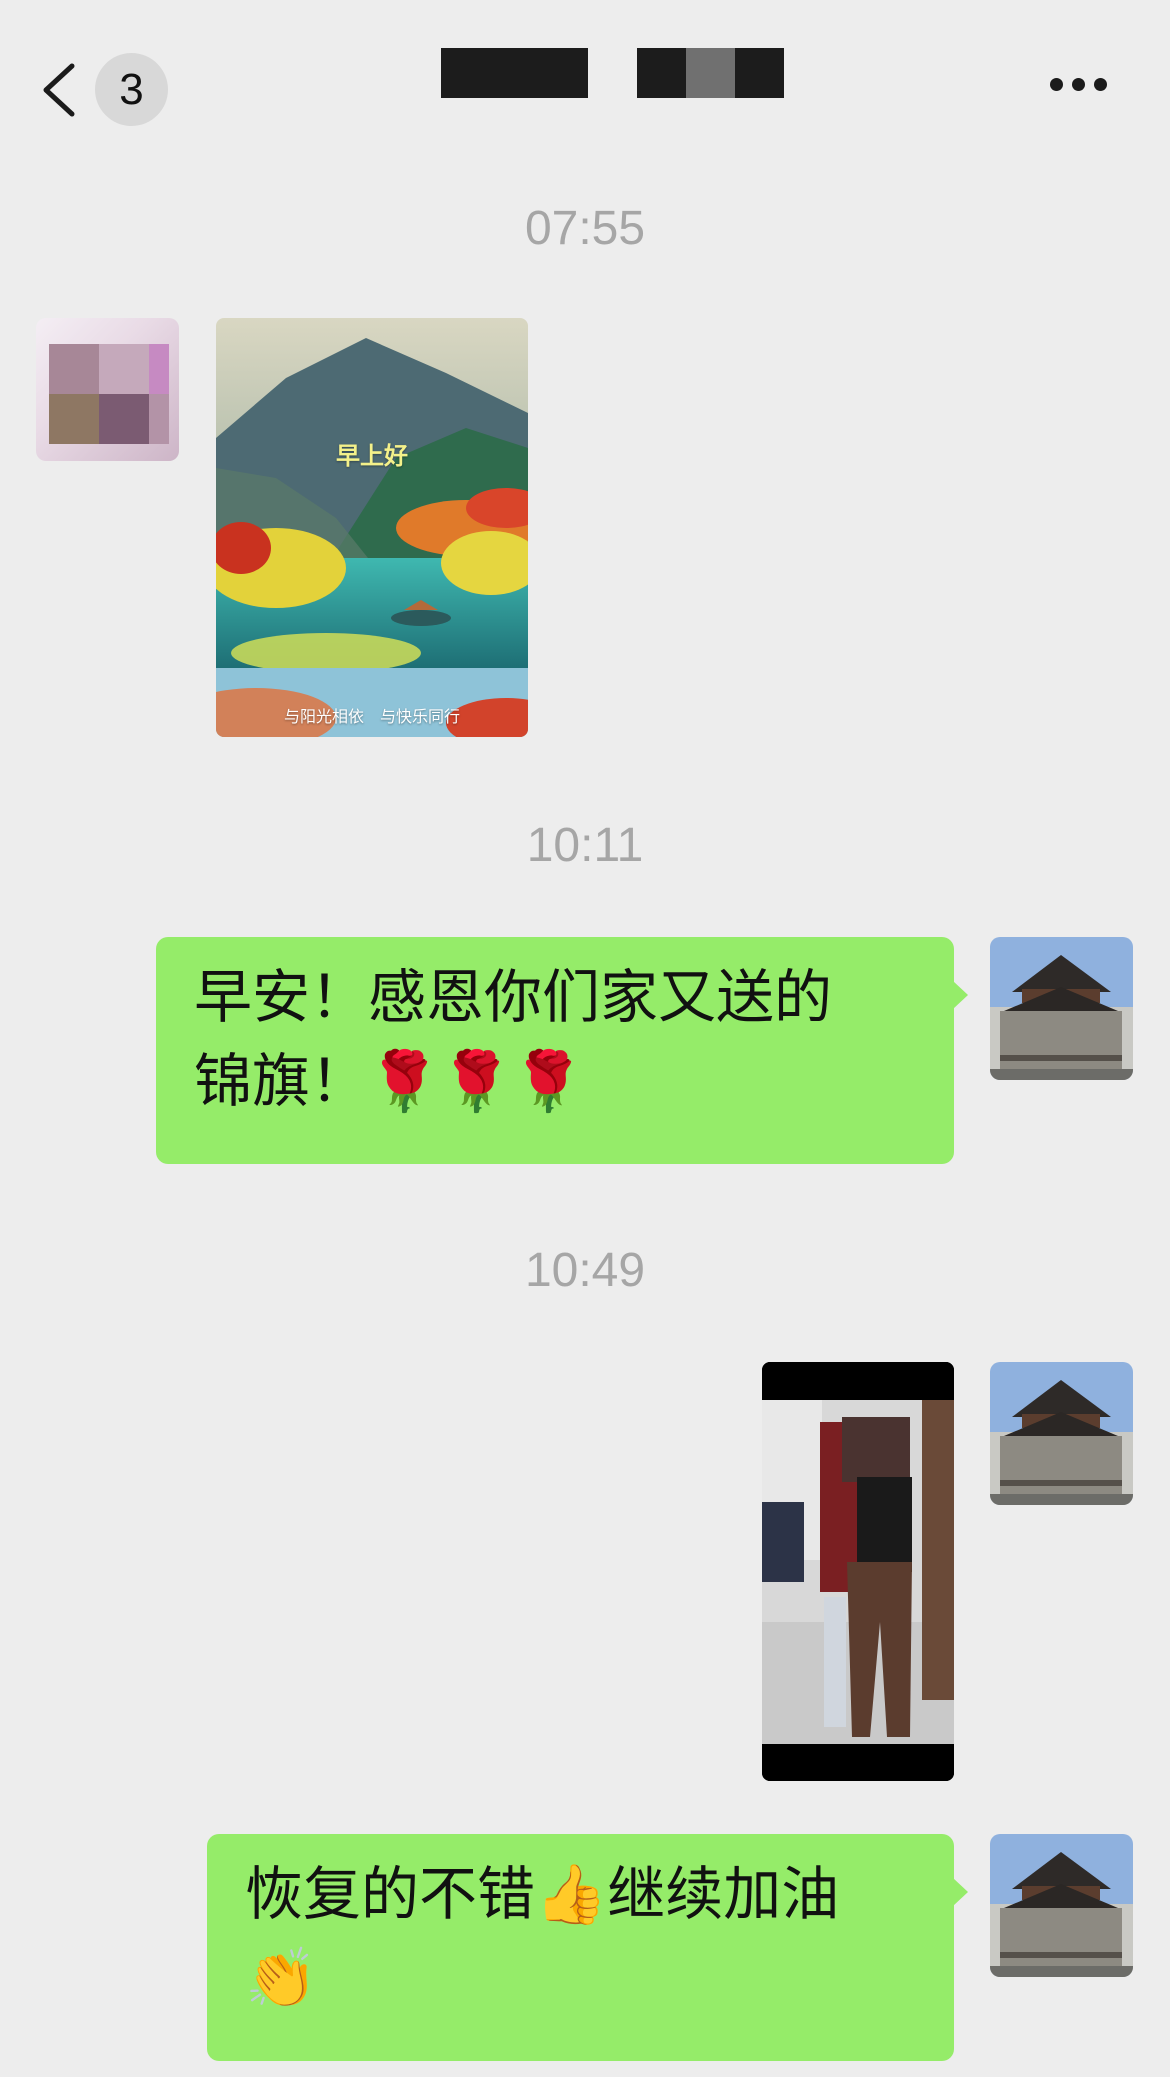  I want to click on chevron-left-icon, so click(59, 90).